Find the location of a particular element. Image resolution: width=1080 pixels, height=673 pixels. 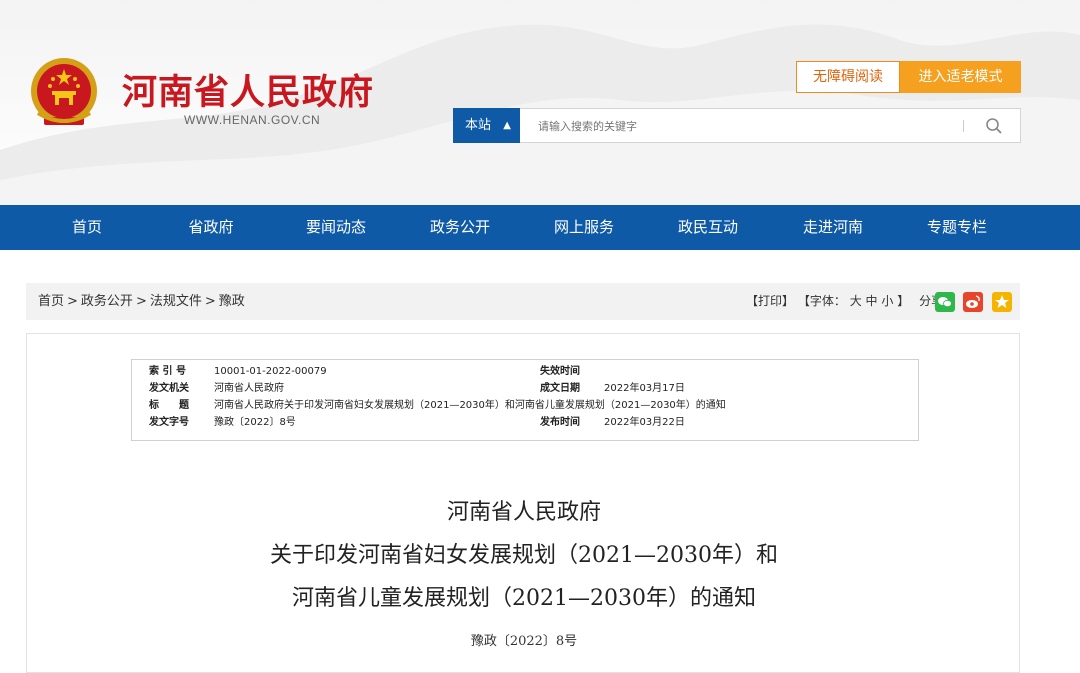

breadcrumb-bar: 首页>政务公开>法规文件>豫政 【打印】 【字体： 大 中 小 】 分享： is located at coordinates (523, 301).